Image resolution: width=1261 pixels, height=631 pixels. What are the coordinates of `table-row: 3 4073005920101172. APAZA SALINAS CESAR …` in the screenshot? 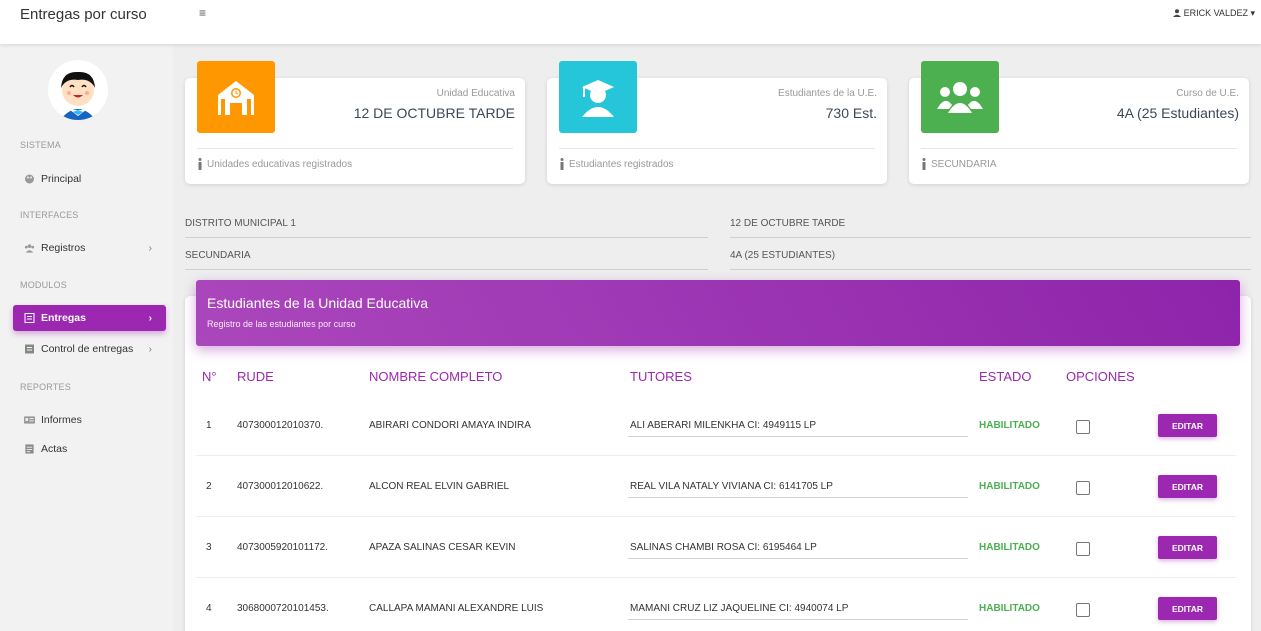 It's located at (716, 548).